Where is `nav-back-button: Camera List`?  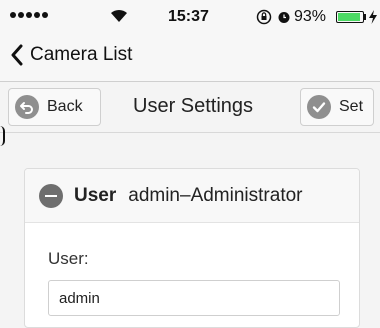
nav-back-button: Camera List is located at coordinates (71, 55).